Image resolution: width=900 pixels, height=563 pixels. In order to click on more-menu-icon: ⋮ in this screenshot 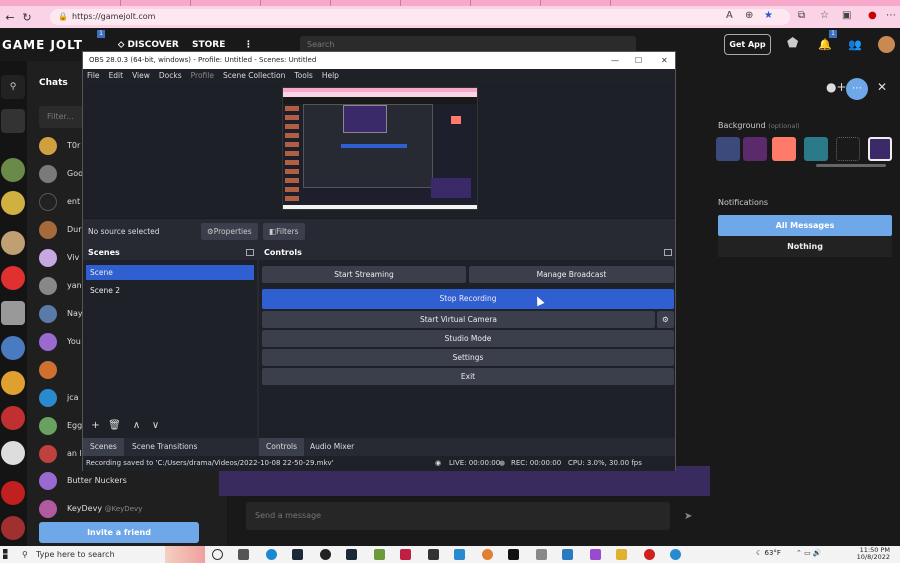, I will do `click(248, 45)`.